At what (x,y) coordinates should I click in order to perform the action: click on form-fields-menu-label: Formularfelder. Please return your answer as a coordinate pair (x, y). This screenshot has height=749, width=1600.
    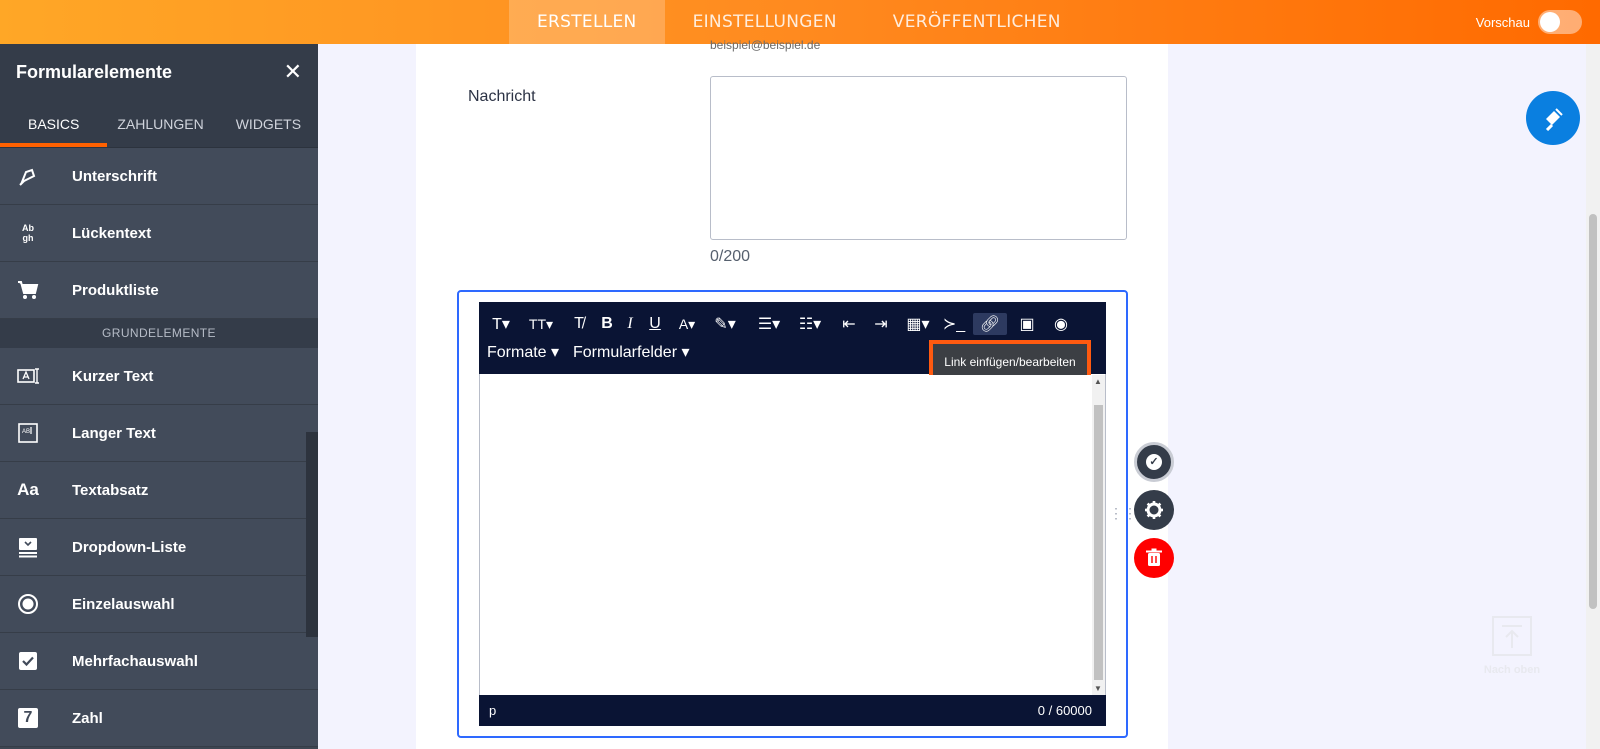
    Looking at the image, I should click on (625, 352).